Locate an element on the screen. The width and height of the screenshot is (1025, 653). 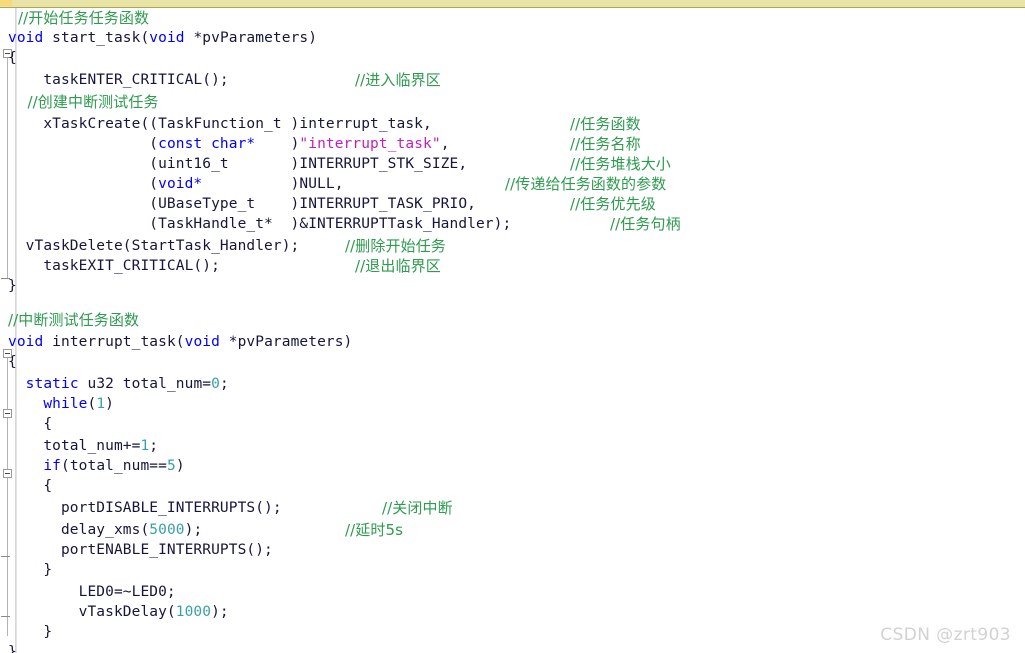
code-line-10: (UBaseType_t )INTERRUPT_TASK_PRIO, is located at coordinates (242, 204).